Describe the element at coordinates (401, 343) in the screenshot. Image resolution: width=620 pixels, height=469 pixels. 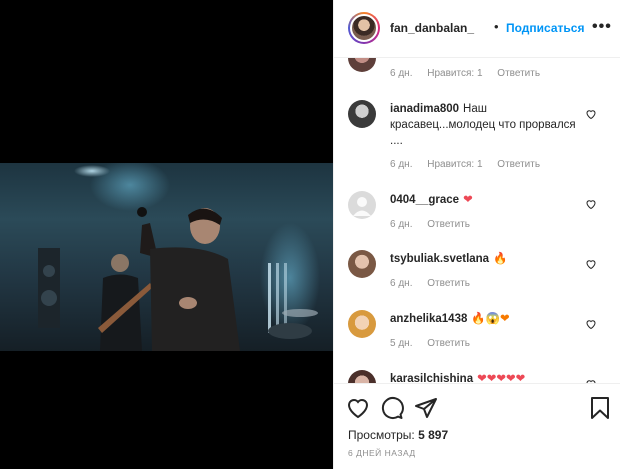
I see `comment-time: 5 дн.` at that location.